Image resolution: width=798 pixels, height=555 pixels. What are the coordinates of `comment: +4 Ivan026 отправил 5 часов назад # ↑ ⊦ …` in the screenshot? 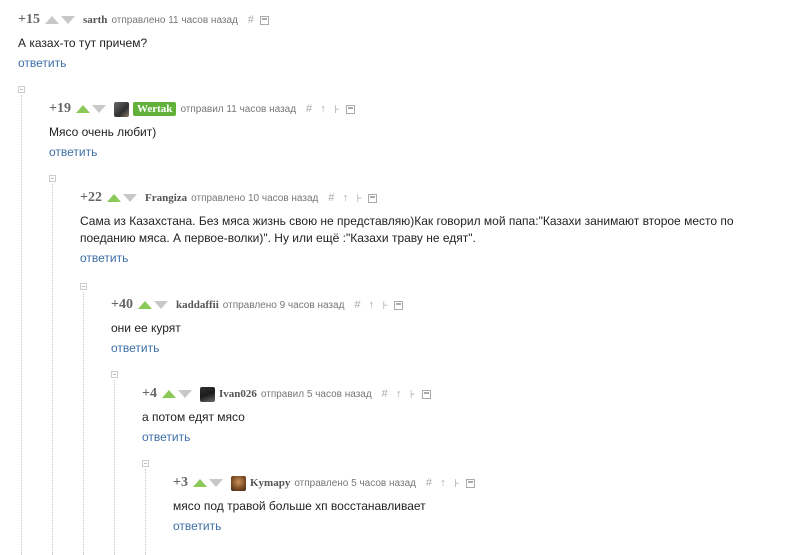 It's located at (470, 415).